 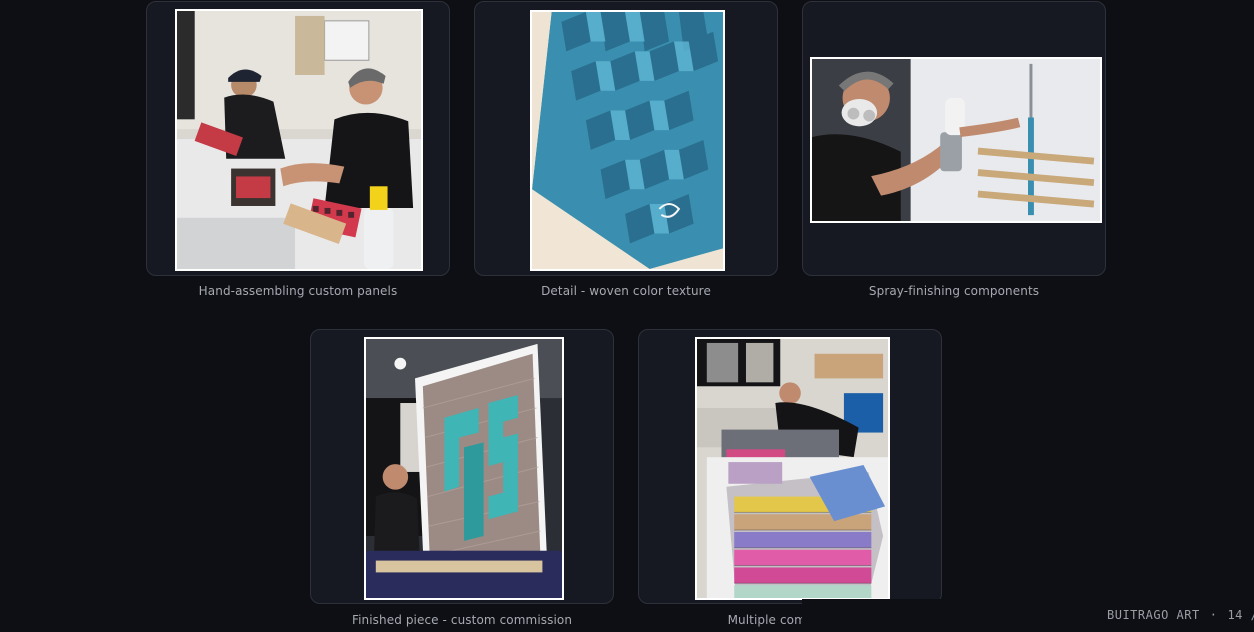 I want to click on spray-photo, so click(x=956, y=140).